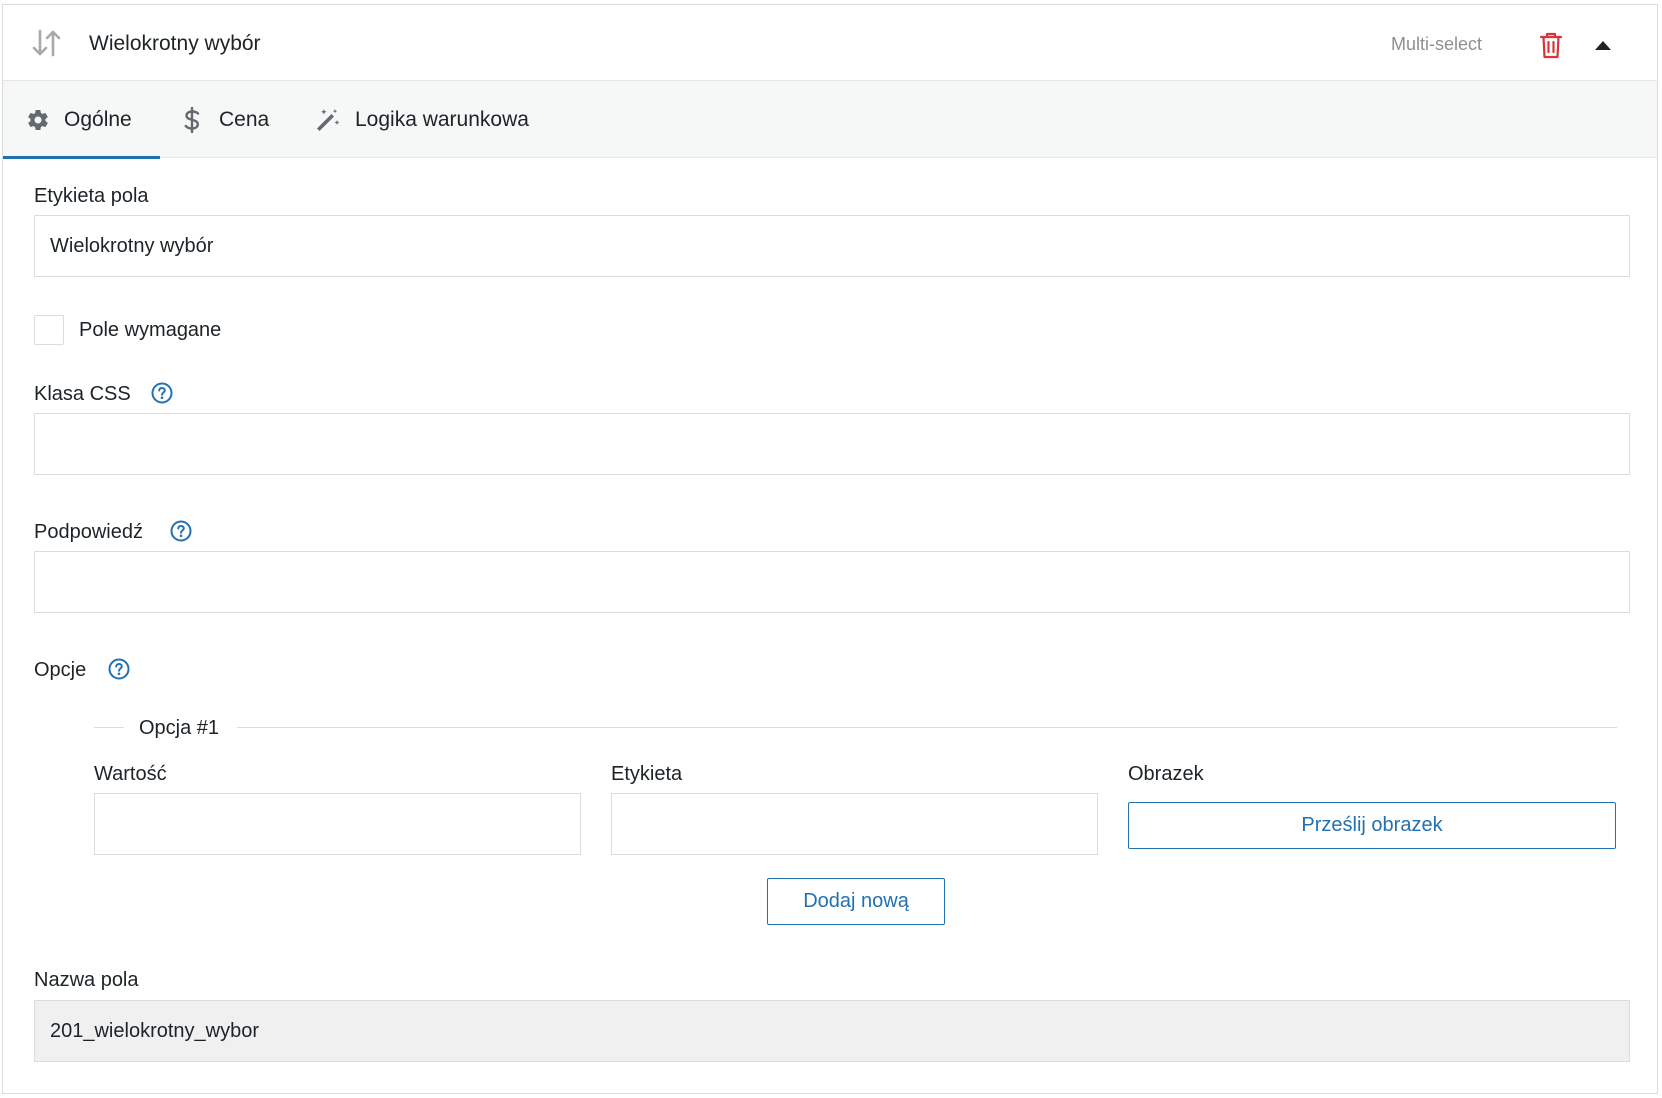 The image size is (1662, 1098). I want to click on field-label-input, so click(832, 246).